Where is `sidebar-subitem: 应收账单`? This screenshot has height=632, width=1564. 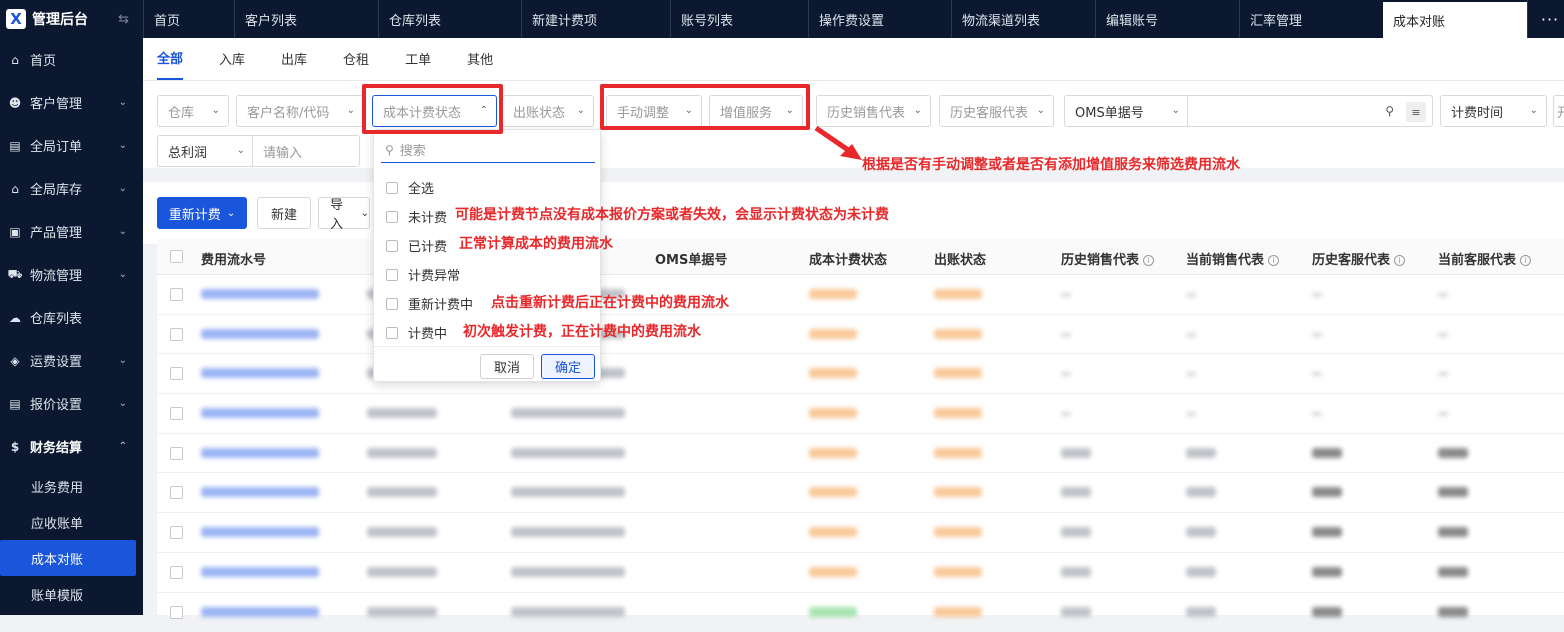 sidebar-subitem: 应收账单 is located at coordinates (71, 522).